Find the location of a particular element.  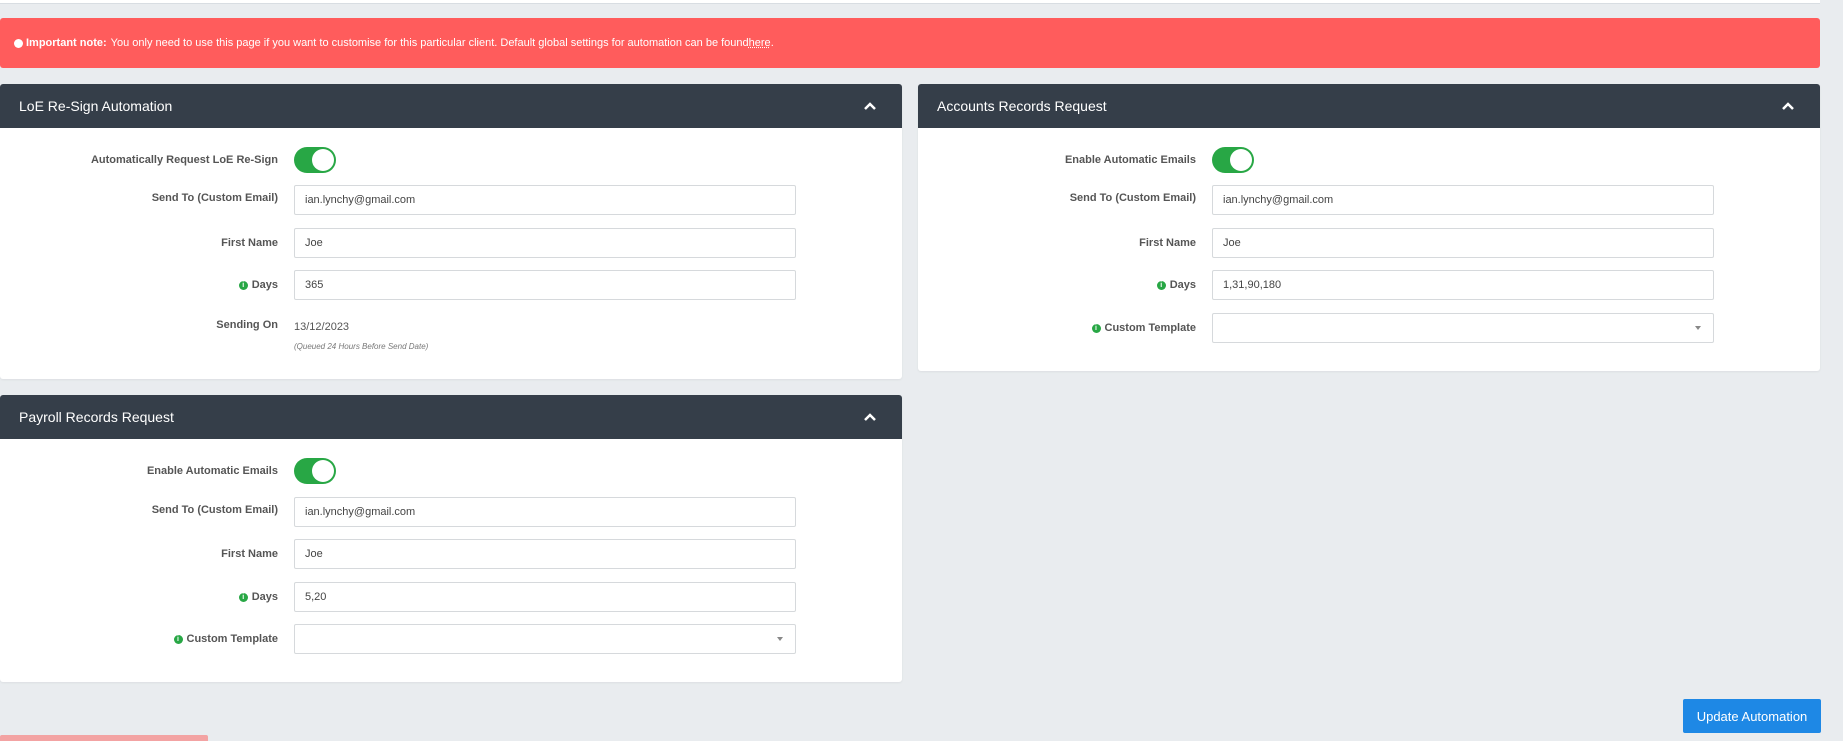

accounts-days-input: 1,31,90,180 is located at coordinates (1463, 285).